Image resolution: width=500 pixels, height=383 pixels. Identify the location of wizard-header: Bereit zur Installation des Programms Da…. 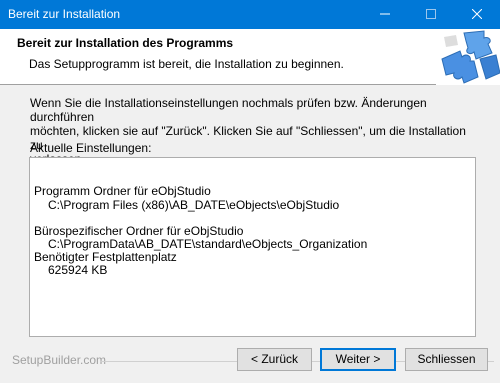
(250, 57).